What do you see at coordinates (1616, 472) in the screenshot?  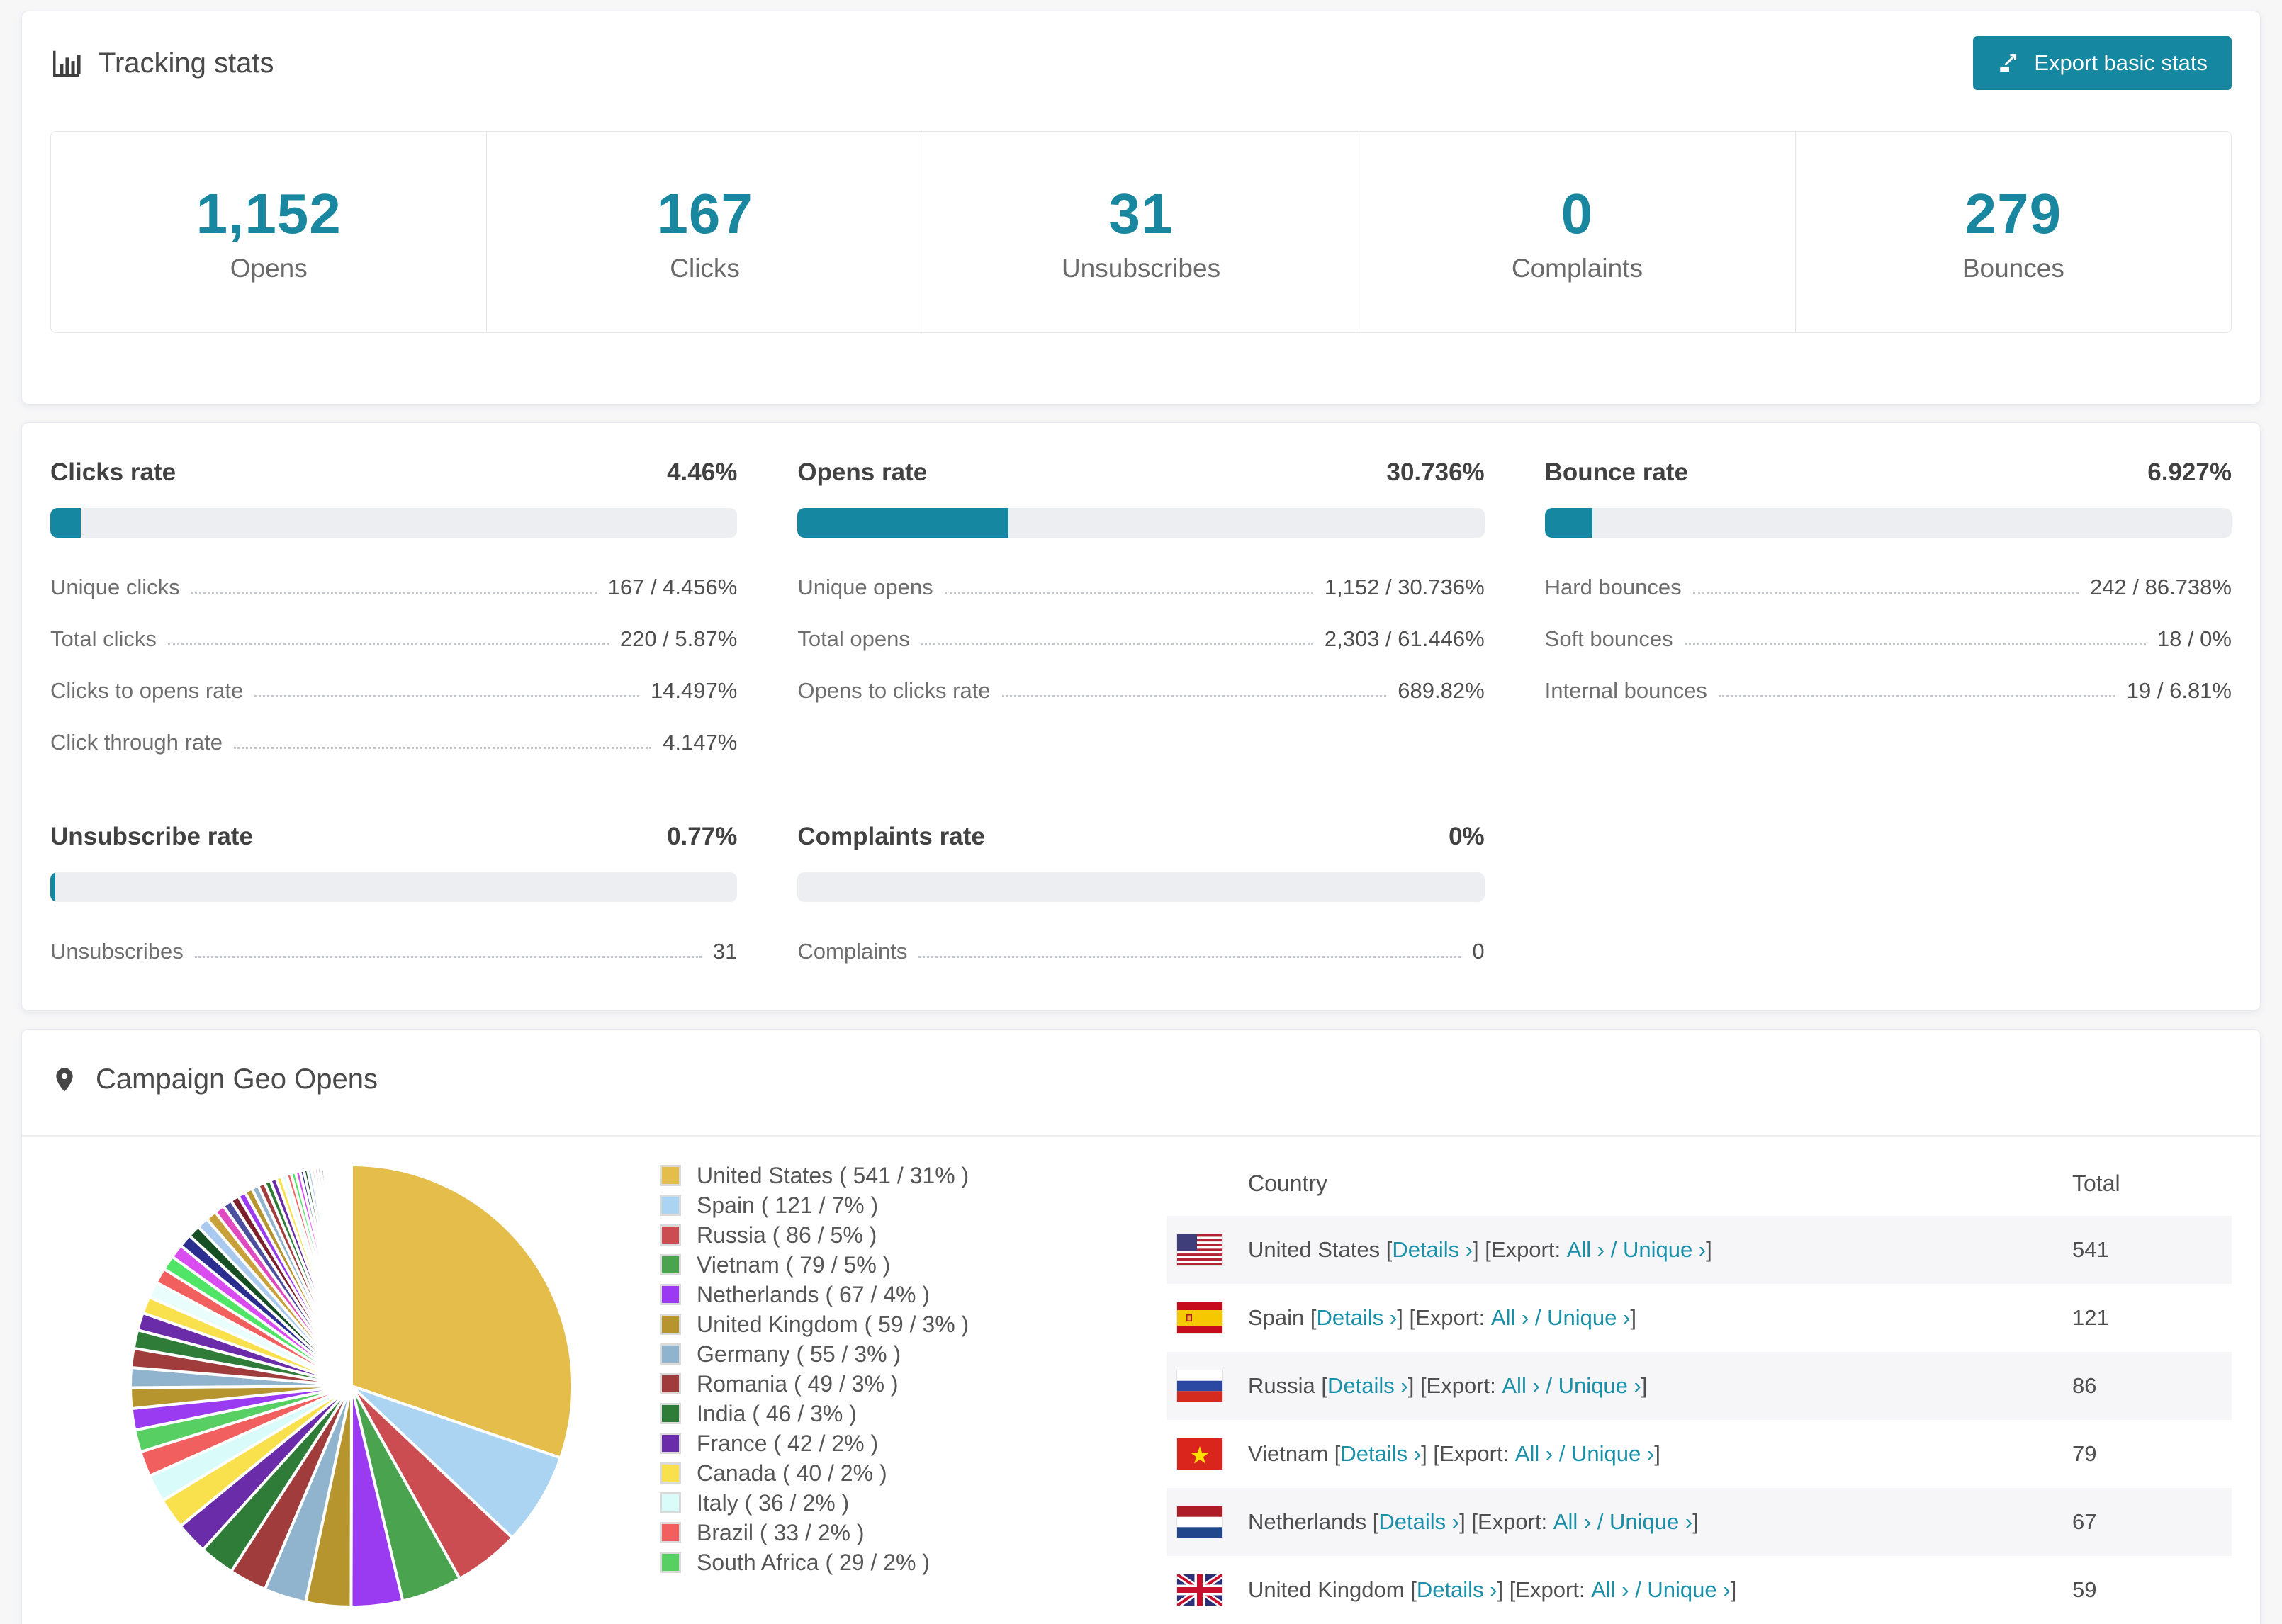 I see `rate-title: Bounce rate` at bounding box center [1616, 472].